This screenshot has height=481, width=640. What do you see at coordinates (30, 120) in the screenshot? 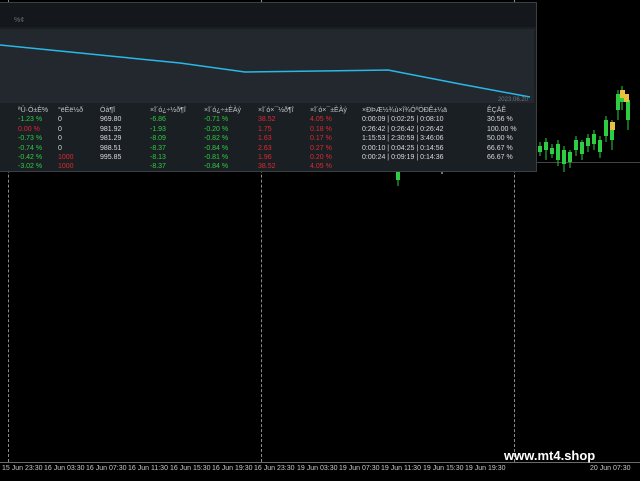
I see `table-cell: -1.23 %` at bounding box center [30, 120].